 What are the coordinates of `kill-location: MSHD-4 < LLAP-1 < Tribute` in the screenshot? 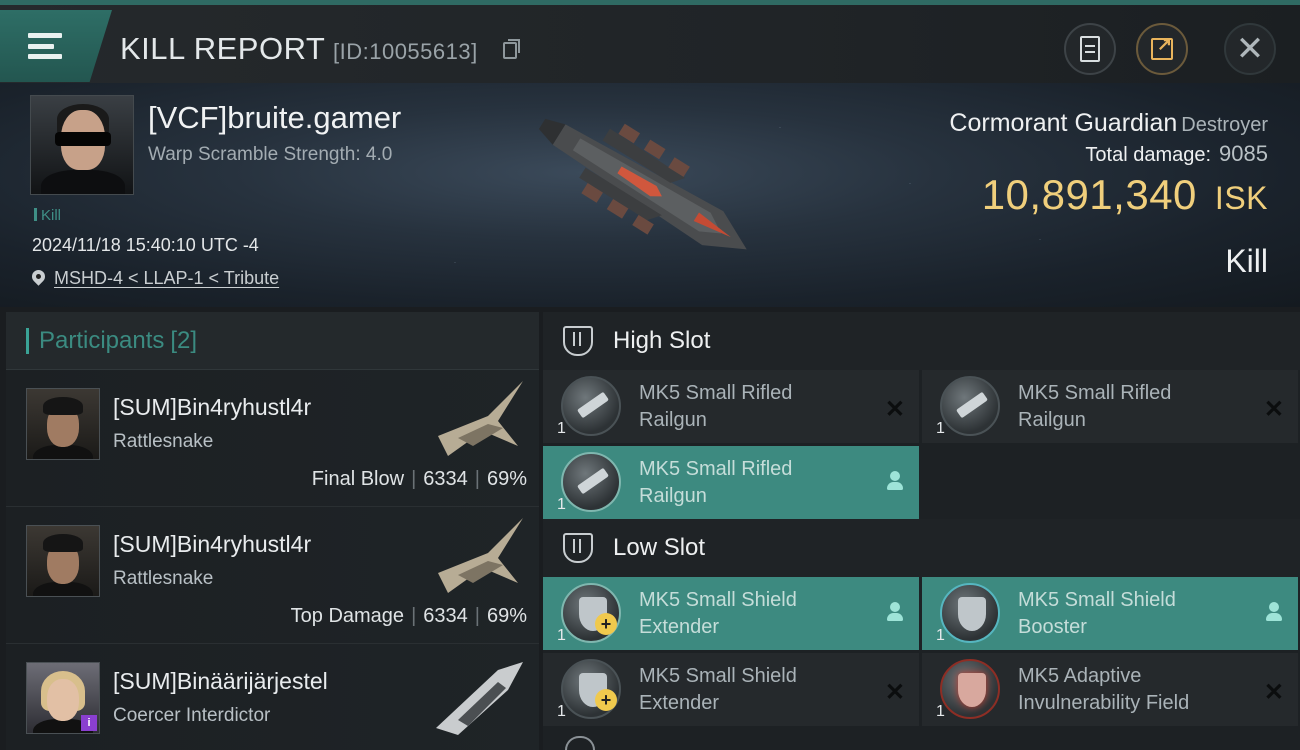 It's located at (155, 278).